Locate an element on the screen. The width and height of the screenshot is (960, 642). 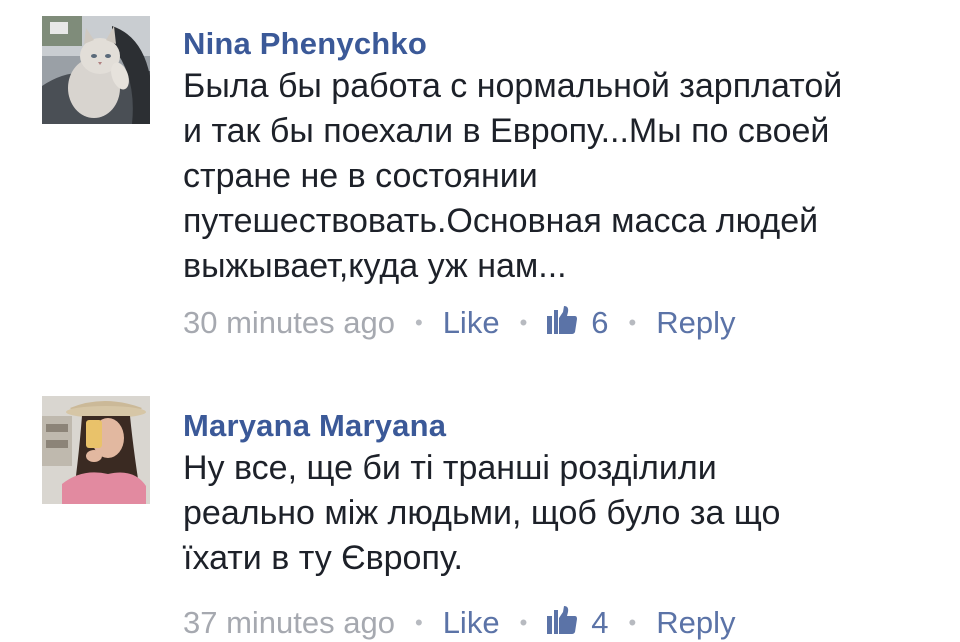
comment-actions: 30 minutes ago • Like • 6 • Reply is located at coordinates (558, 321).